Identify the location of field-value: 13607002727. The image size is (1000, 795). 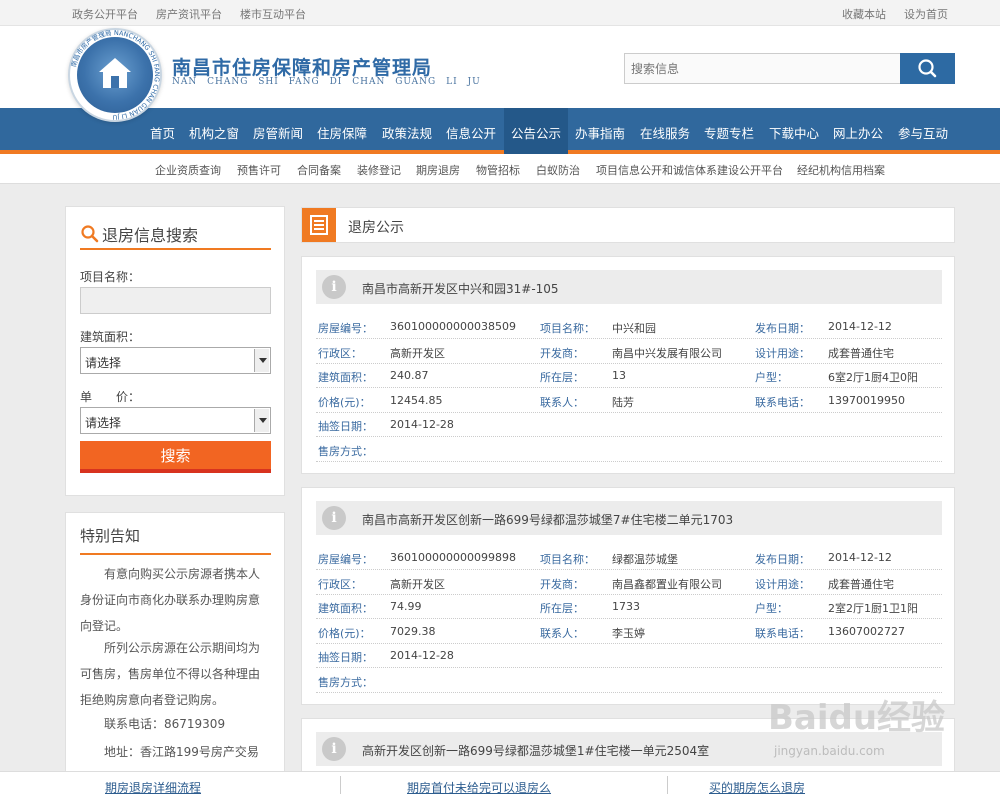
(866, 631).